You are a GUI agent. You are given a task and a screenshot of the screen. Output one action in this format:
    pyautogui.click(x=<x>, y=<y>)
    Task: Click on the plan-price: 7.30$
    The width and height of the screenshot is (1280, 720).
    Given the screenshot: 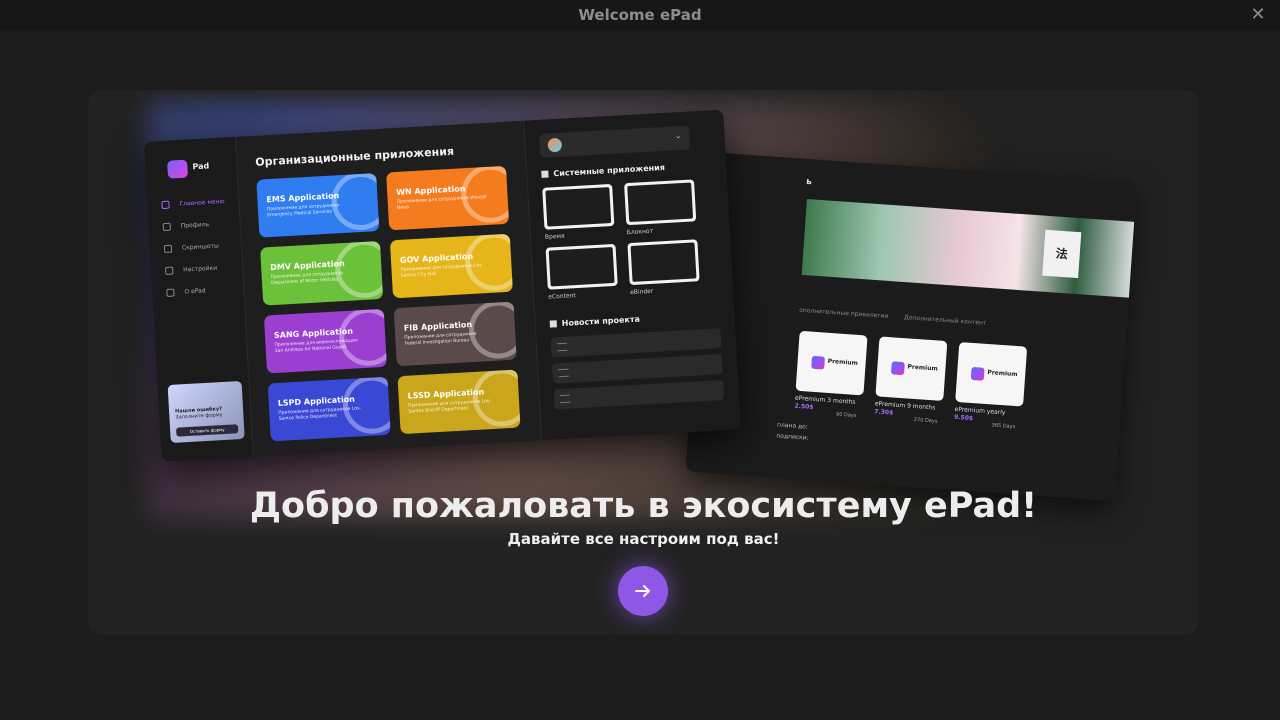 What is the action you would take?
    pyautogui.click(x=884, y=412)
    